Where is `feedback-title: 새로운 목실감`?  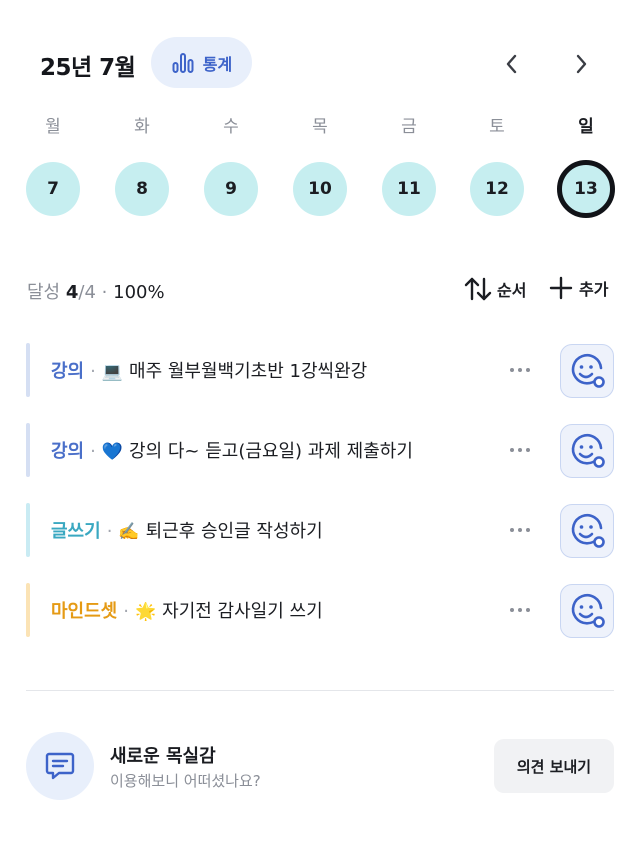
feedback-title: 새로운 목실감 is located at coordinates (163, 756).